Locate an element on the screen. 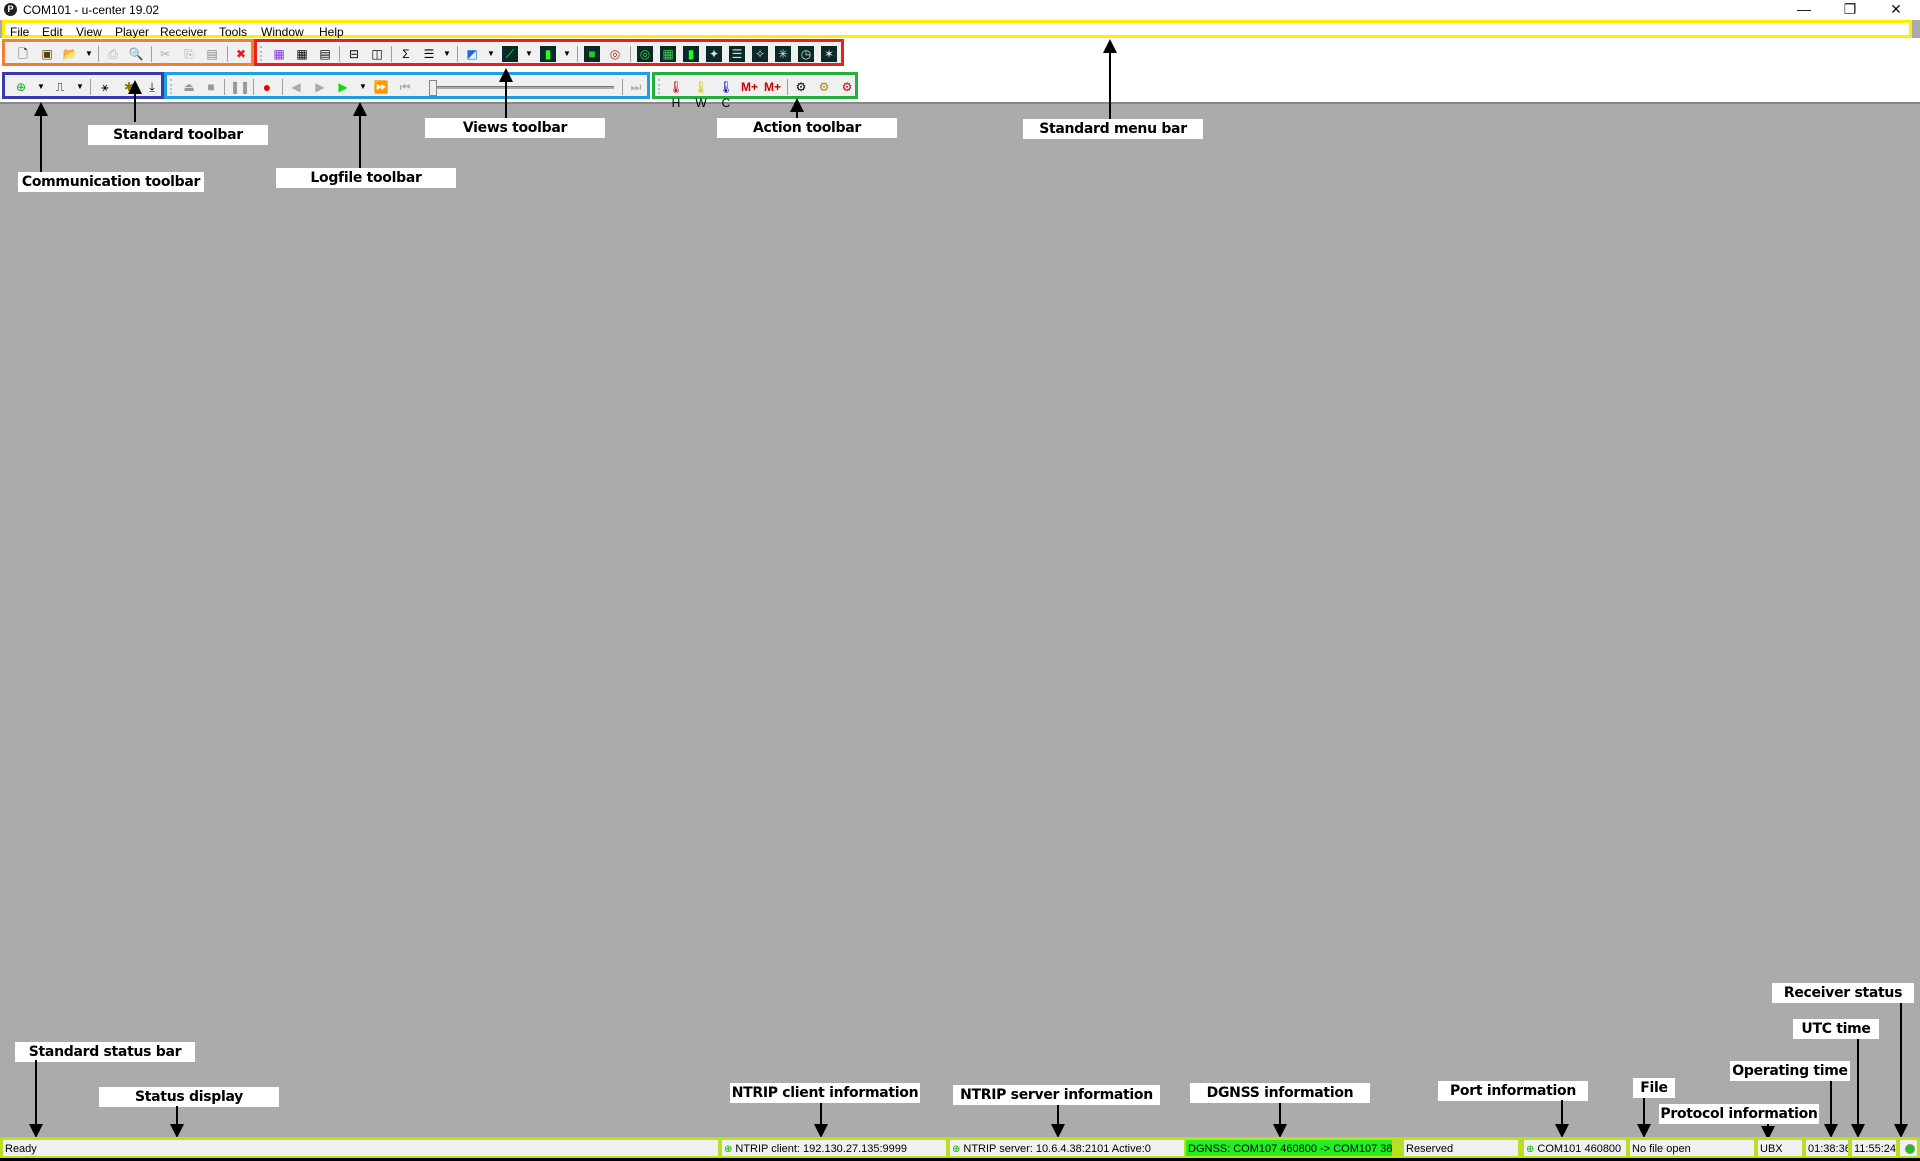 The width and height of the screenshot is (1920, 1161). ntrip-client-pane: ⊕ NTRIP client: 192.130.27.135:9999 is located at coordinates (834, 1148).